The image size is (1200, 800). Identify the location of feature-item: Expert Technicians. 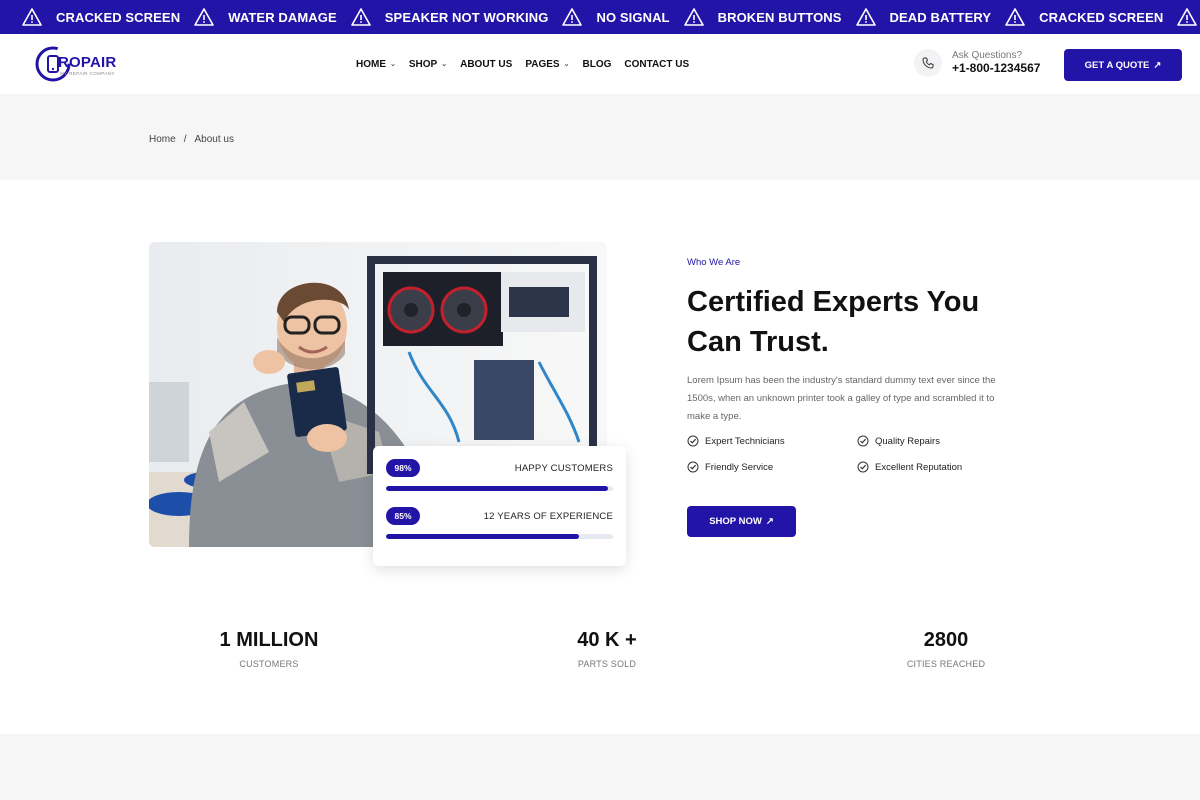
(772, 441).